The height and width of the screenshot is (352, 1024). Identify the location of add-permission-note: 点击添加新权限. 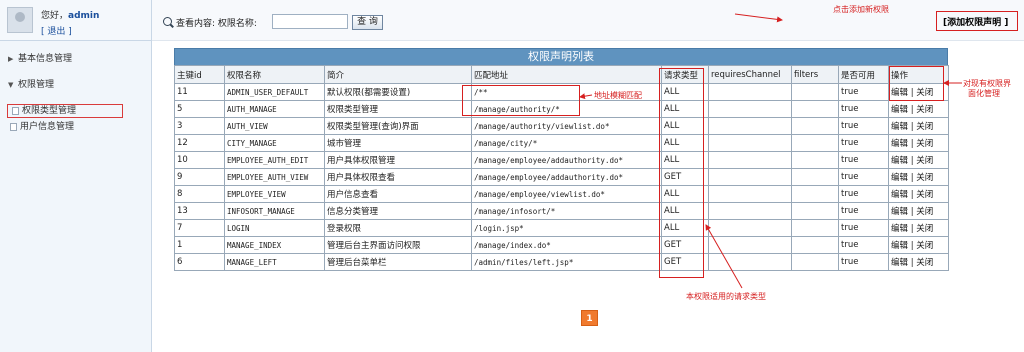
(861, 9).